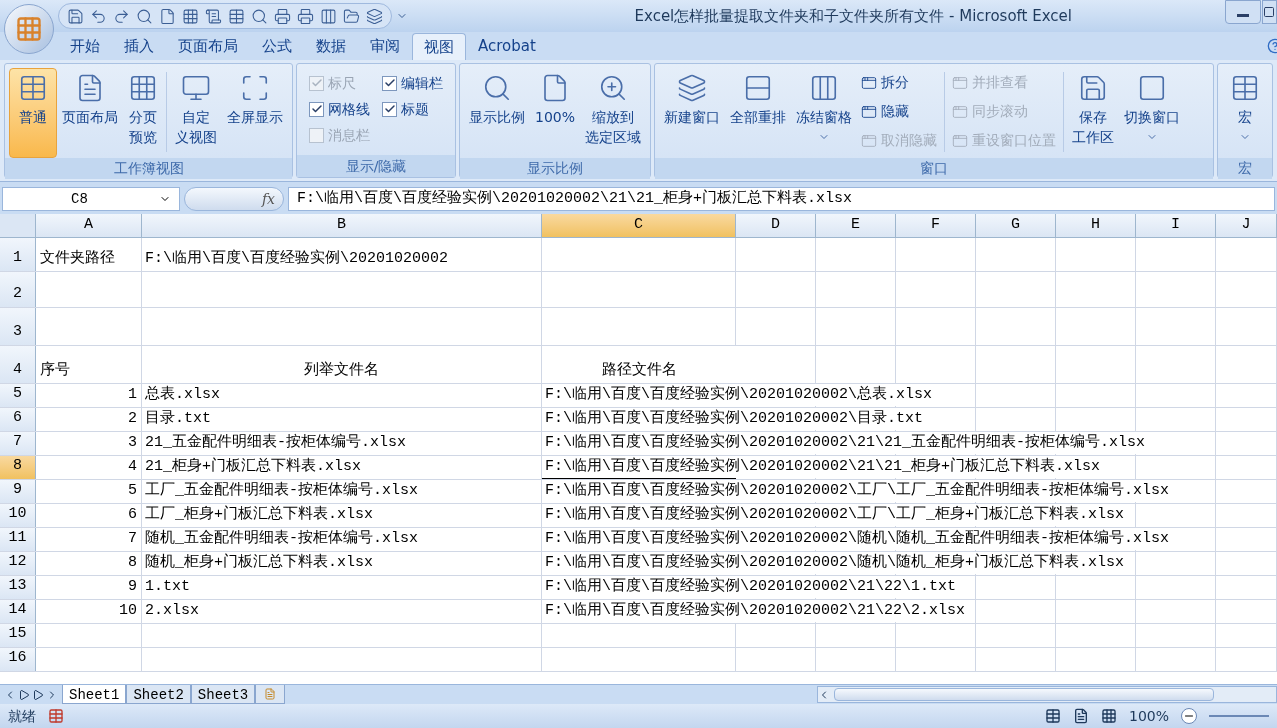 The width and height of the screenshot is (1277, 728). What do you see at coordinates (1176, 225) in the screenshot?
I see `column-header: I` at bounding box center [1176, 225].